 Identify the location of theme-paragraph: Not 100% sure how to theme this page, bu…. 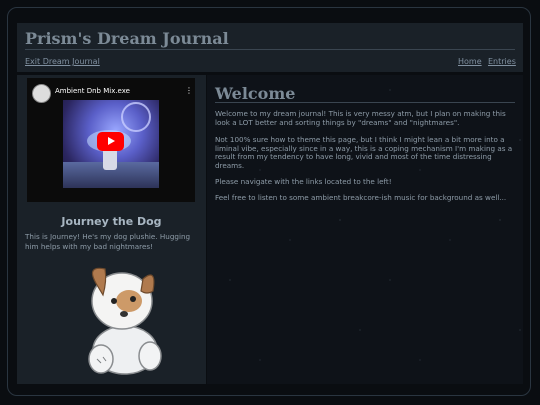
(364, 152).